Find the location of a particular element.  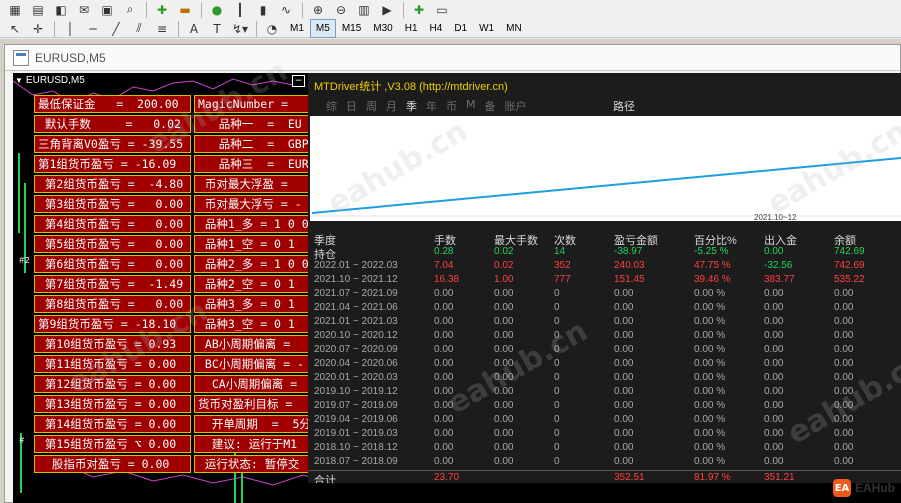

collapse-triangle-icon: ▼ is located at coordinates (19, 80).